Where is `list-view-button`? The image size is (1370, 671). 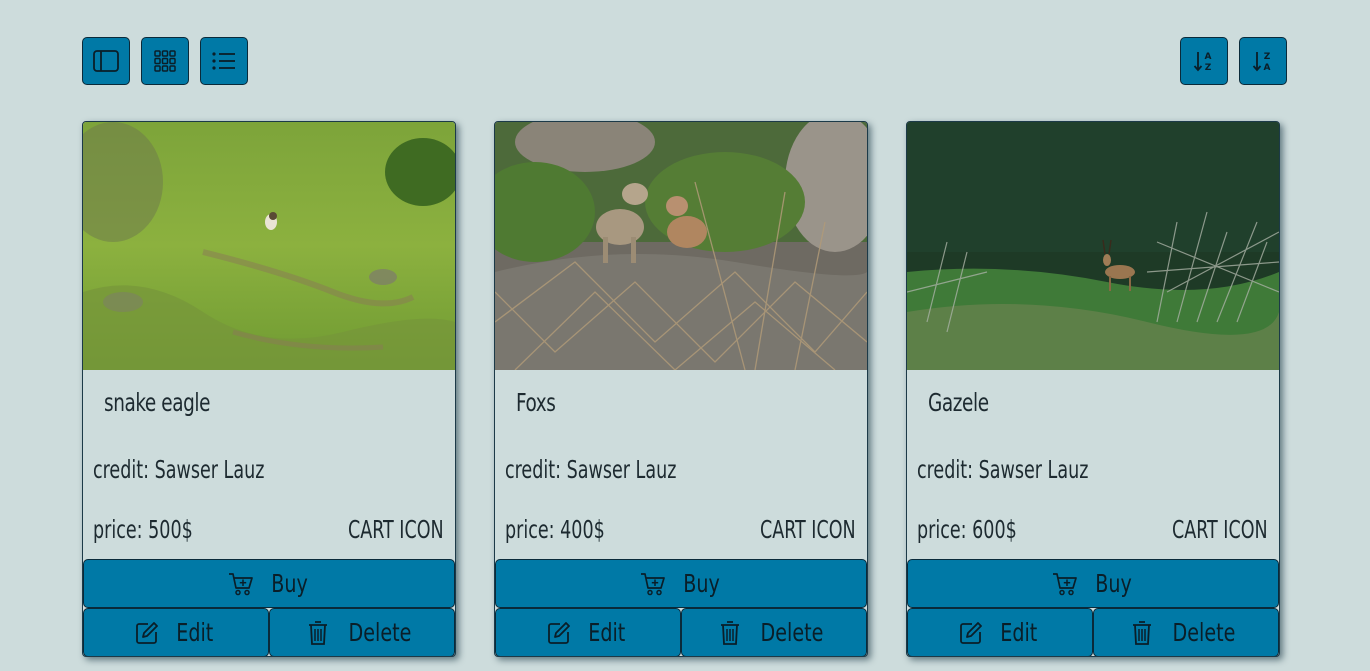
list-view-button is located at coordinates (224, 61).